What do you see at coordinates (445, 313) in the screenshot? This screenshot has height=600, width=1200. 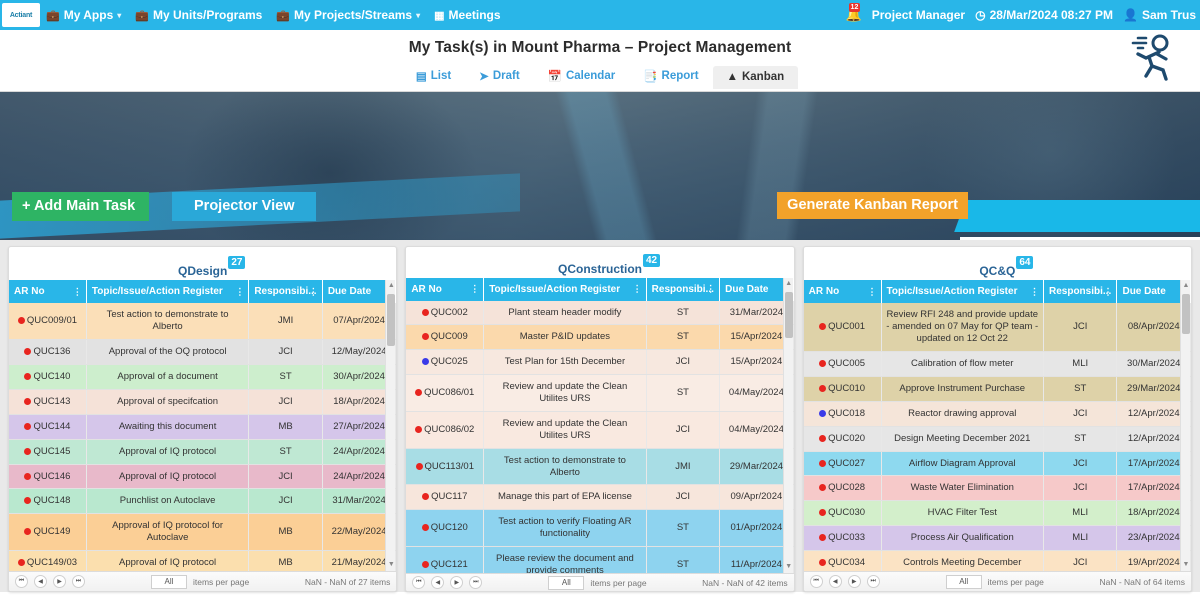 I see `cell-ar-no: QUC002` at bounding box center [445, 313].